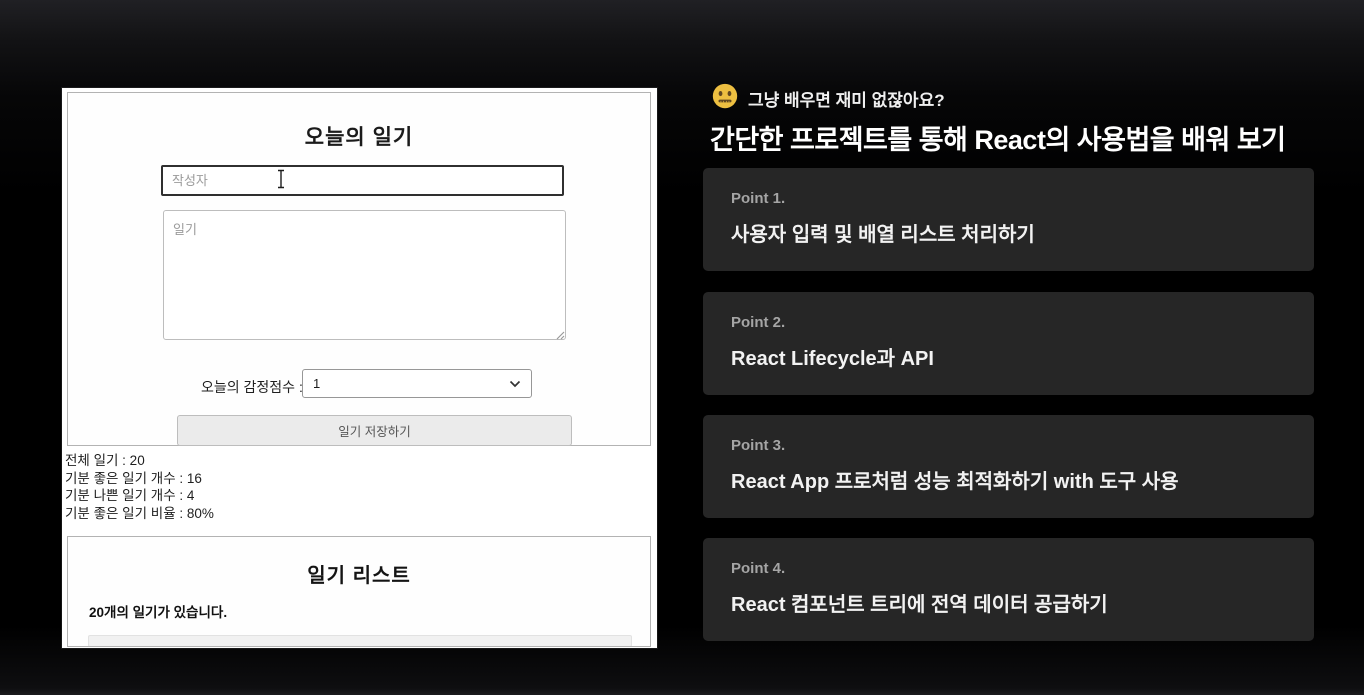 Image resolution: width=1364 pixels, height=695 pixels. I want to click on slide-heading: 간단한 프로젝트를 통해 React의 사용법을 배워 보기, so click(998, 140).